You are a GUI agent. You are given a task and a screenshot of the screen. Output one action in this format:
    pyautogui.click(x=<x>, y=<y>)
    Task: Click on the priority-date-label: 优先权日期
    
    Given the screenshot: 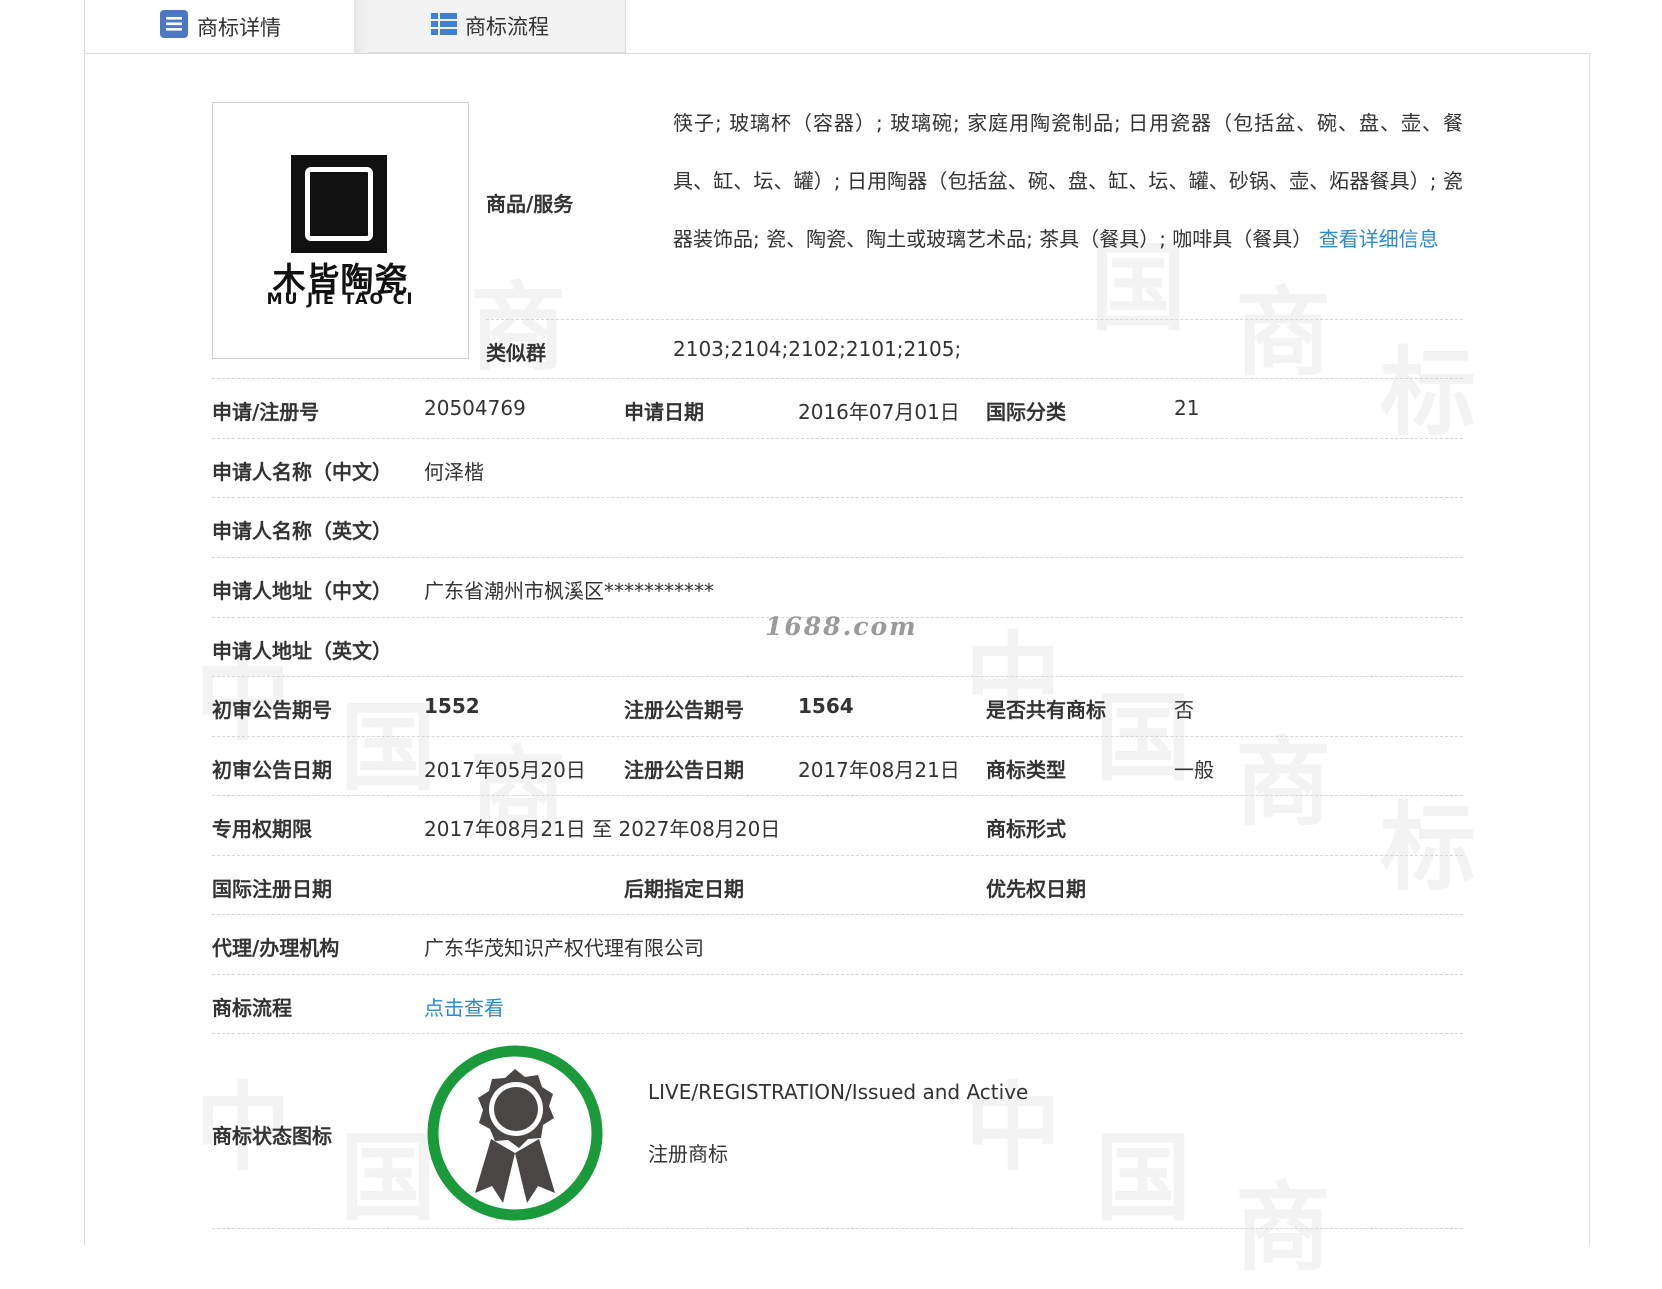 What is the action you would take?
    pyautogui.click(x=1036, y=889)
    